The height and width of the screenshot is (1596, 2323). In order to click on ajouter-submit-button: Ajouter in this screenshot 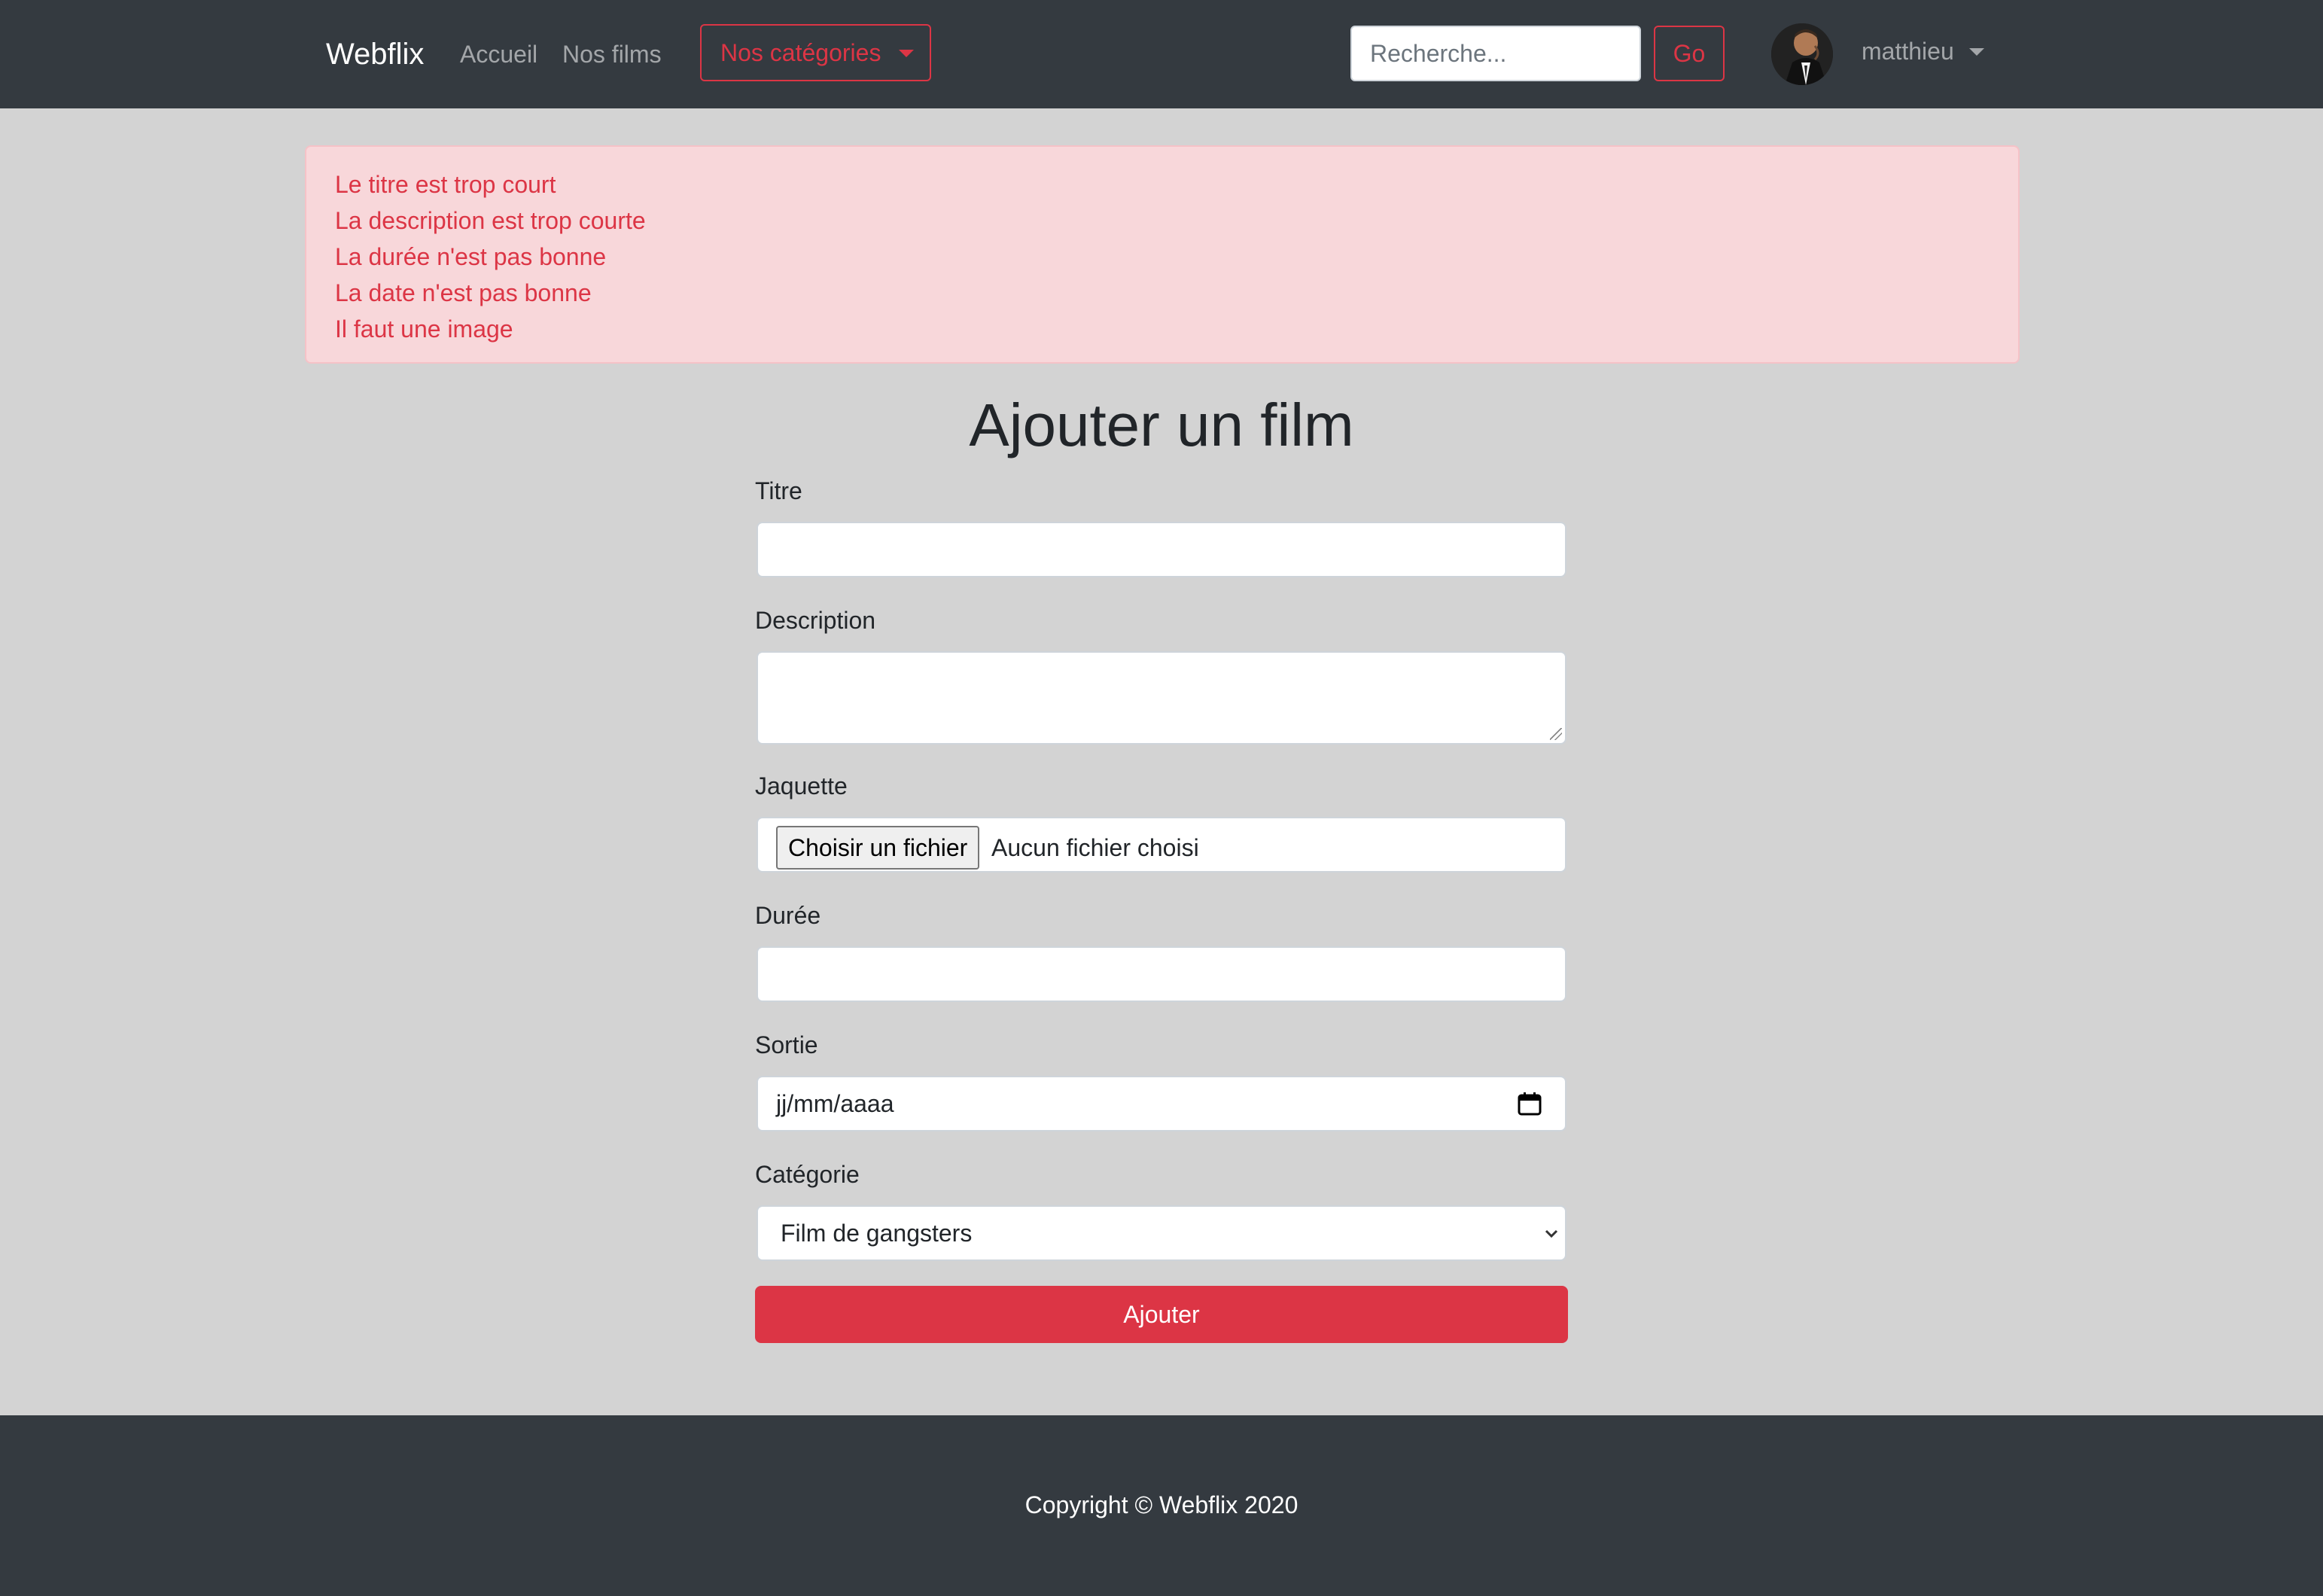, I will do `click(1161, 1314)`.